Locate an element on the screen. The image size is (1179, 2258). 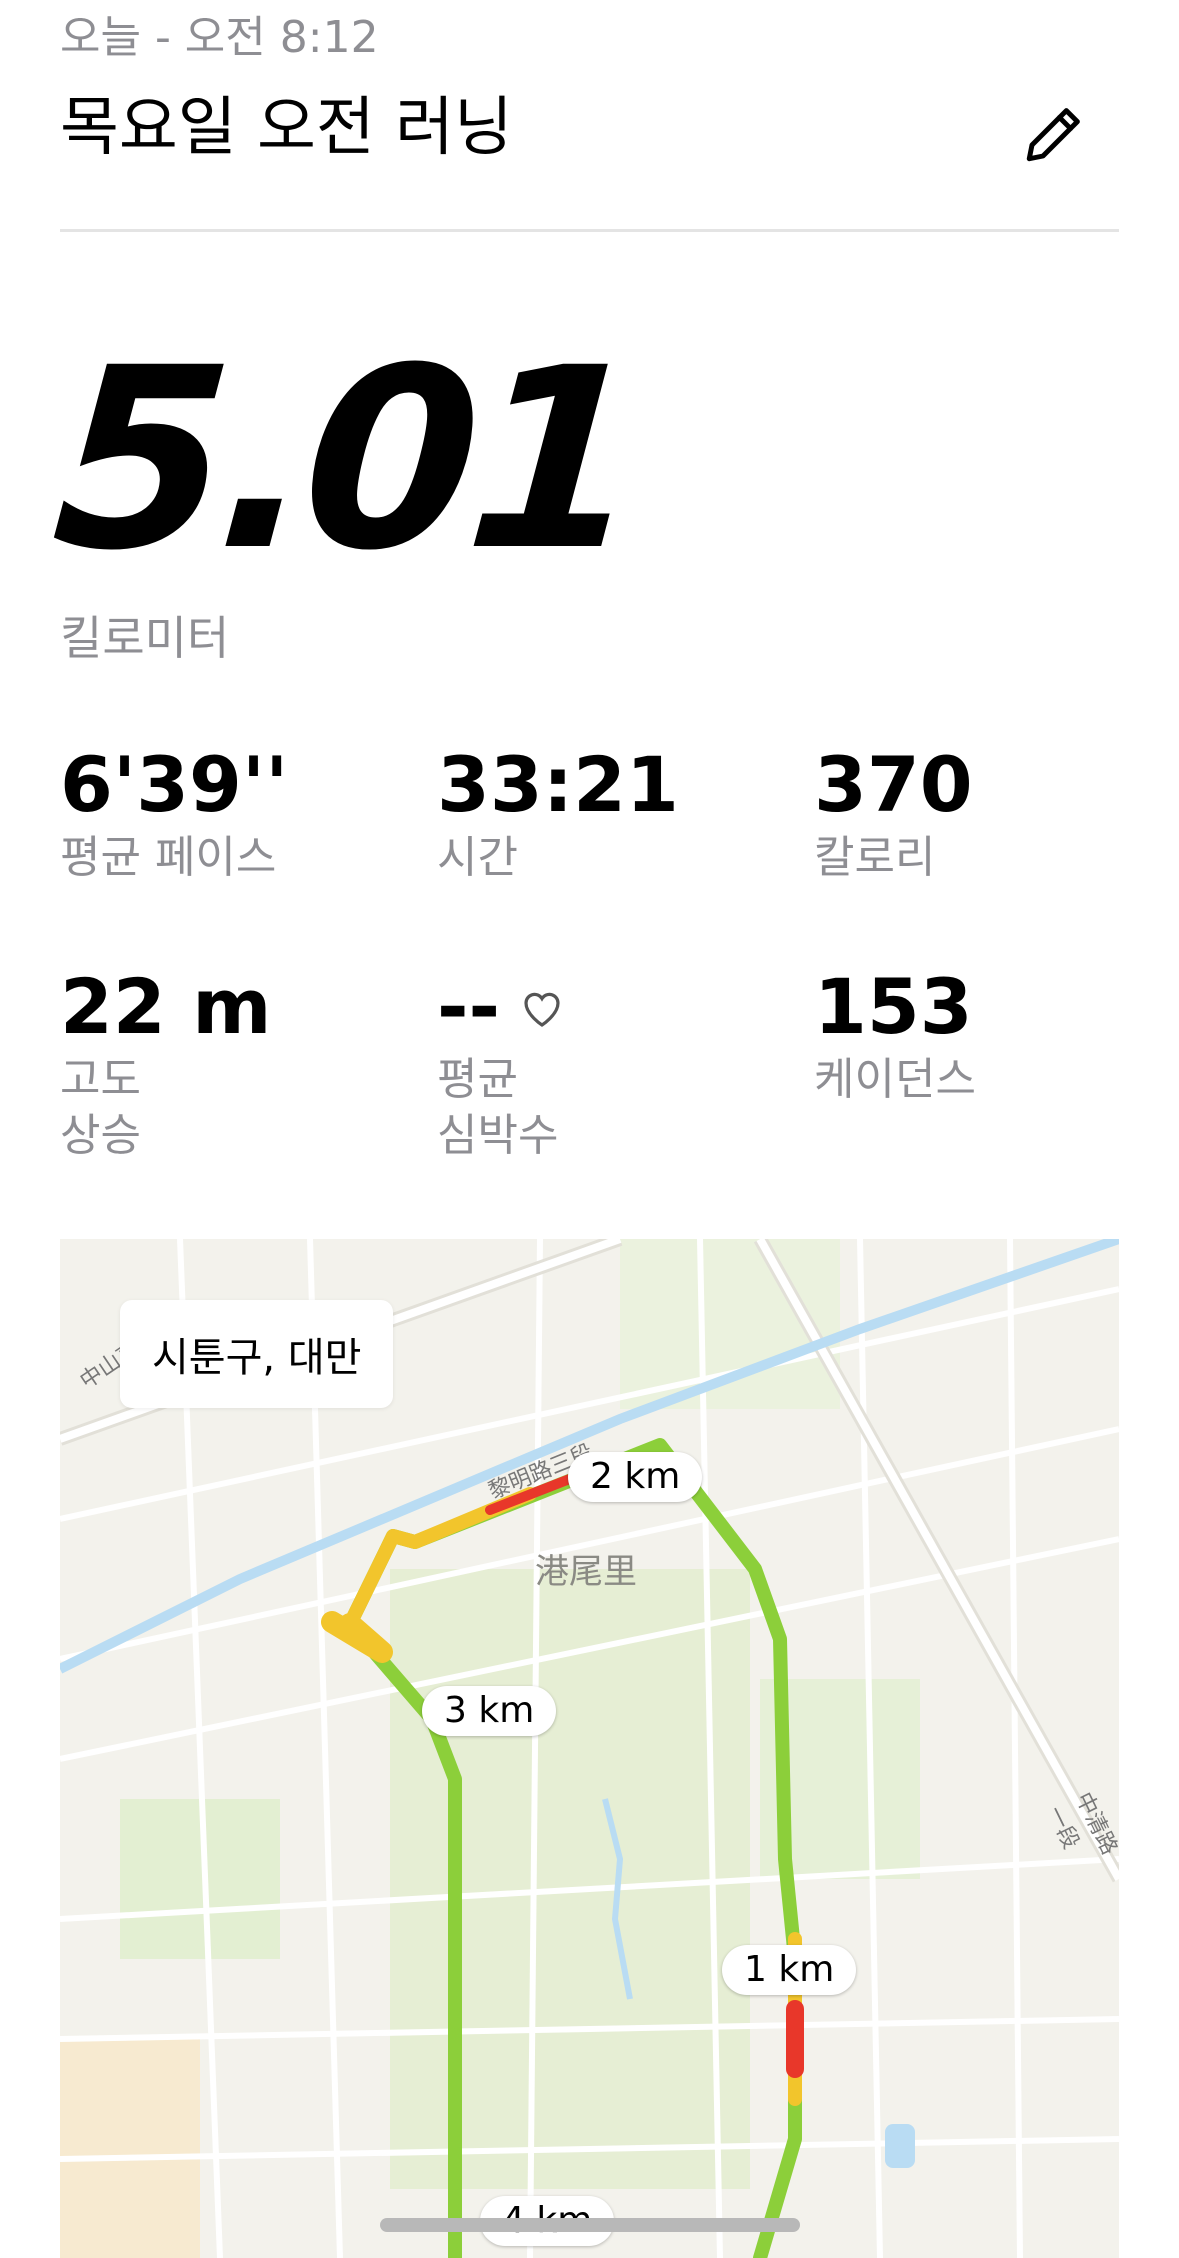
stat-value: -- is located at coordinates (469, 1006).